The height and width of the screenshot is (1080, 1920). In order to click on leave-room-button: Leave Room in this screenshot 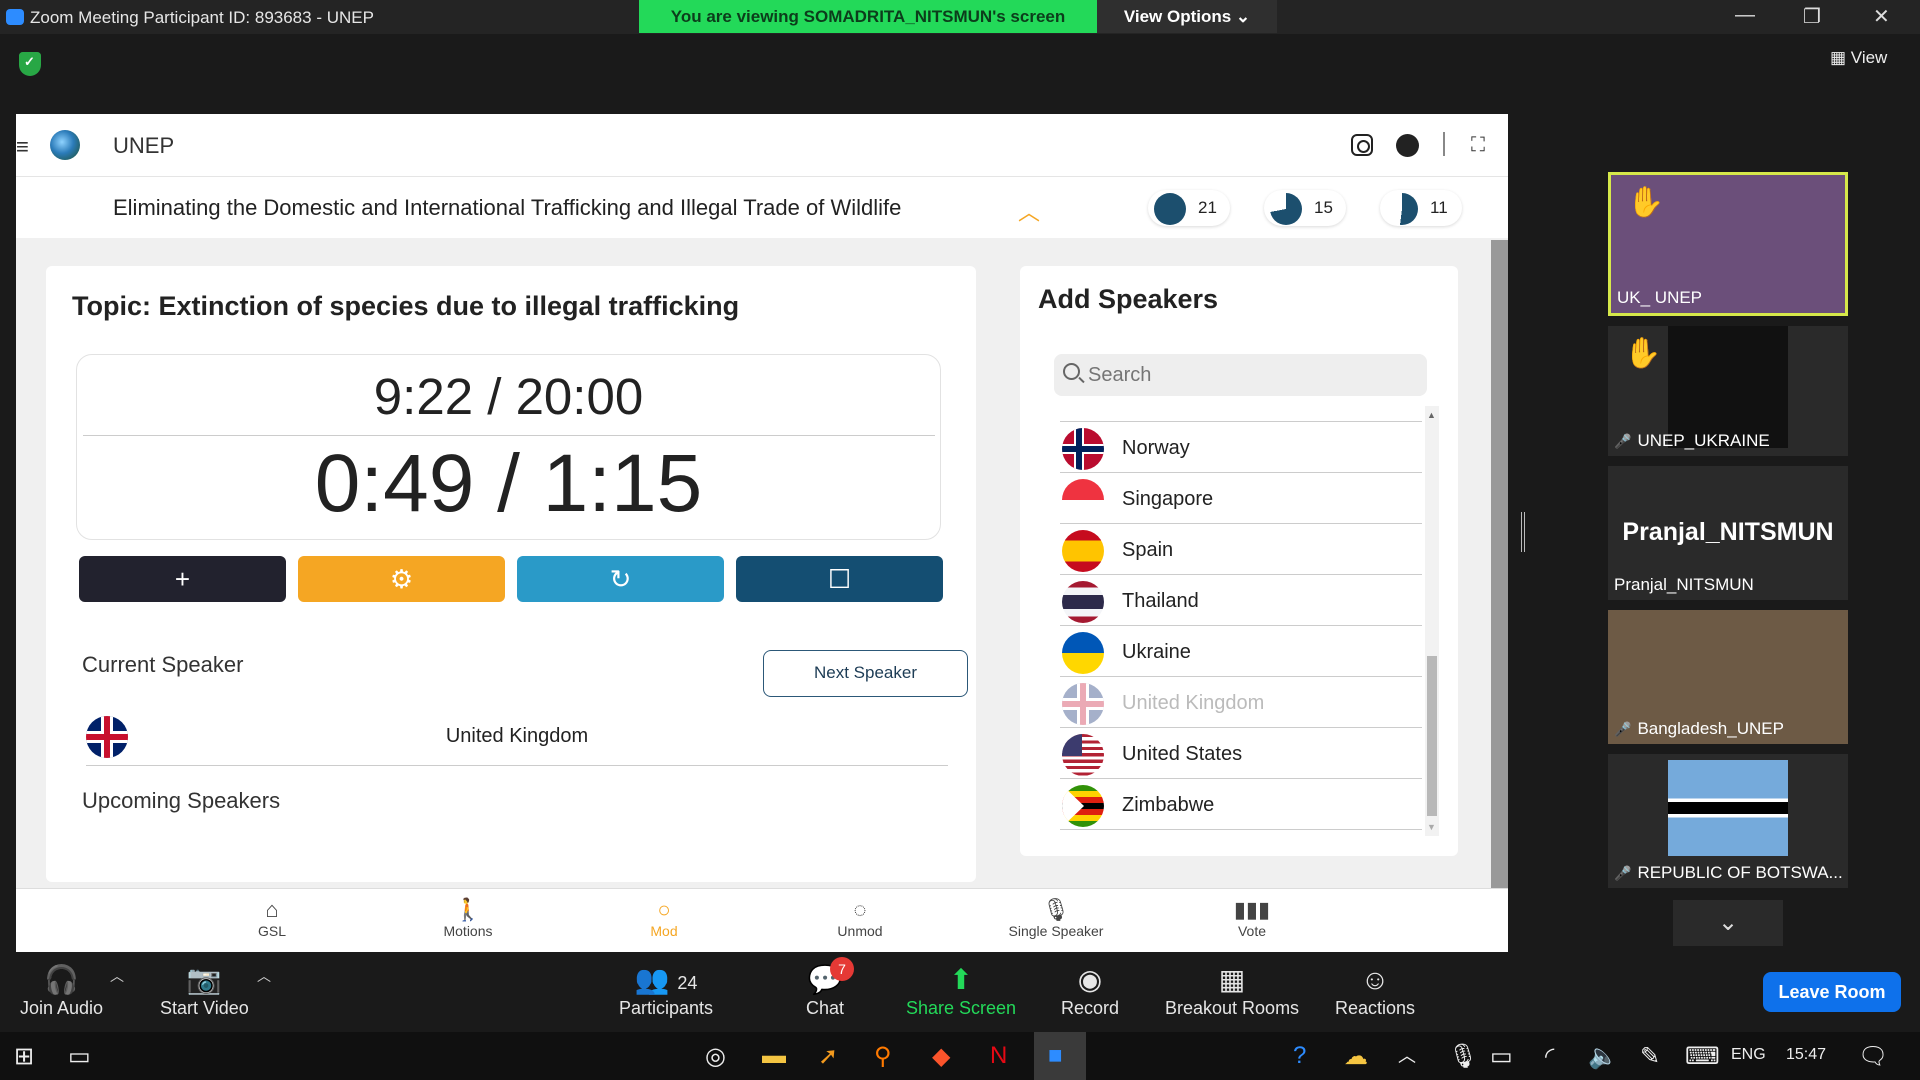, I will do `click(1832, 992)`.